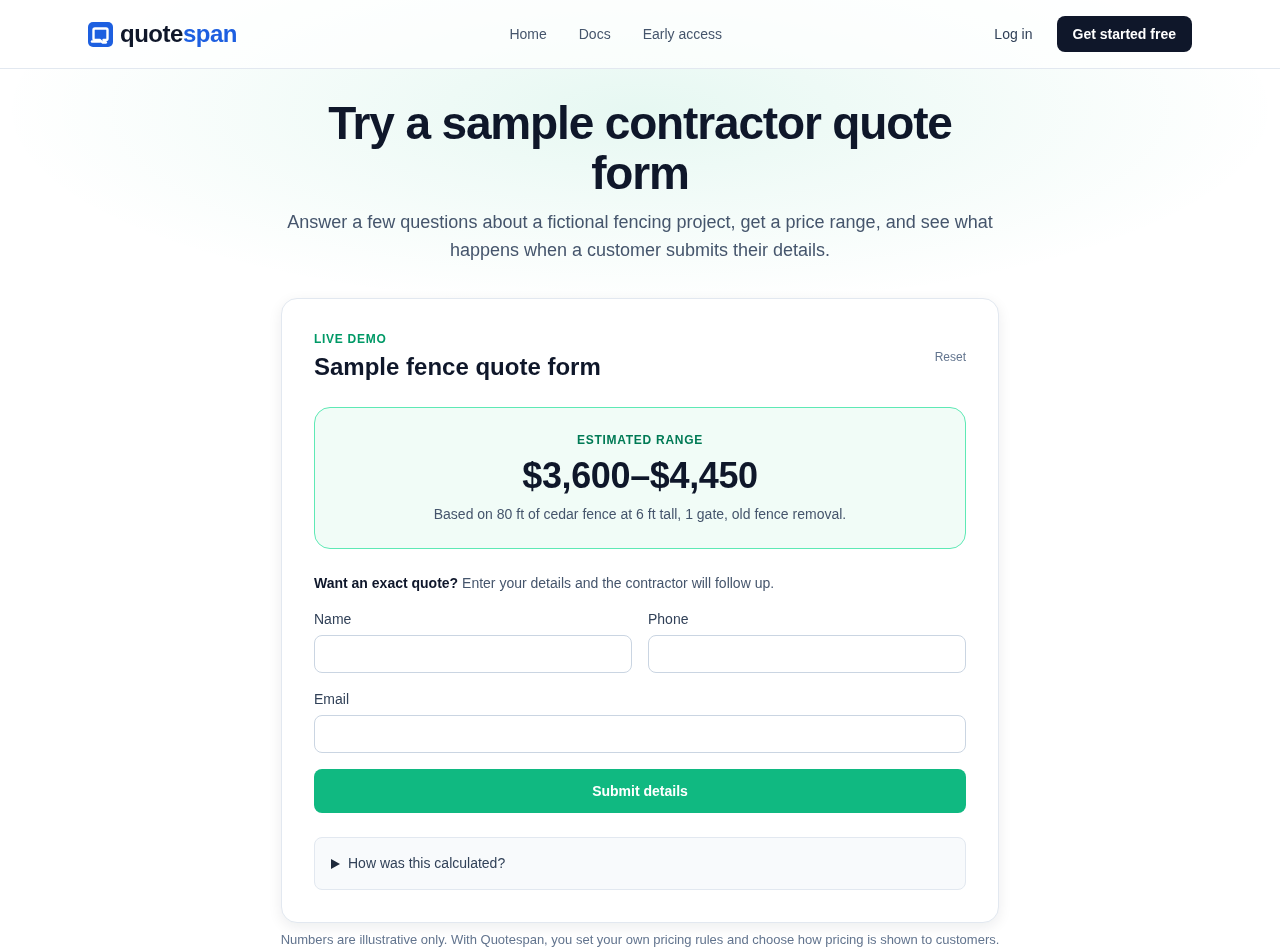  I want to click on reset-button: Reset, so click(950, 357).